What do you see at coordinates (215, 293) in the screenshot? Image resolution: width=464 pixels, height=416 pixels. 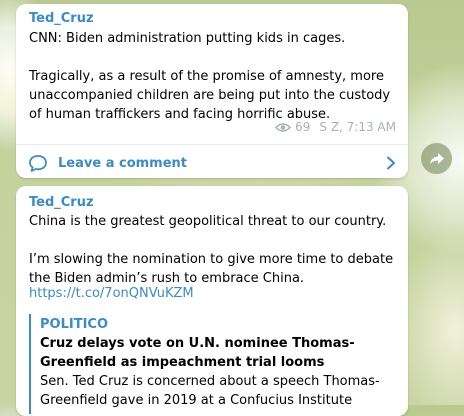 I see `message-link: https://t.co/7onQNVuKZM` at bounding box center [215, 293].